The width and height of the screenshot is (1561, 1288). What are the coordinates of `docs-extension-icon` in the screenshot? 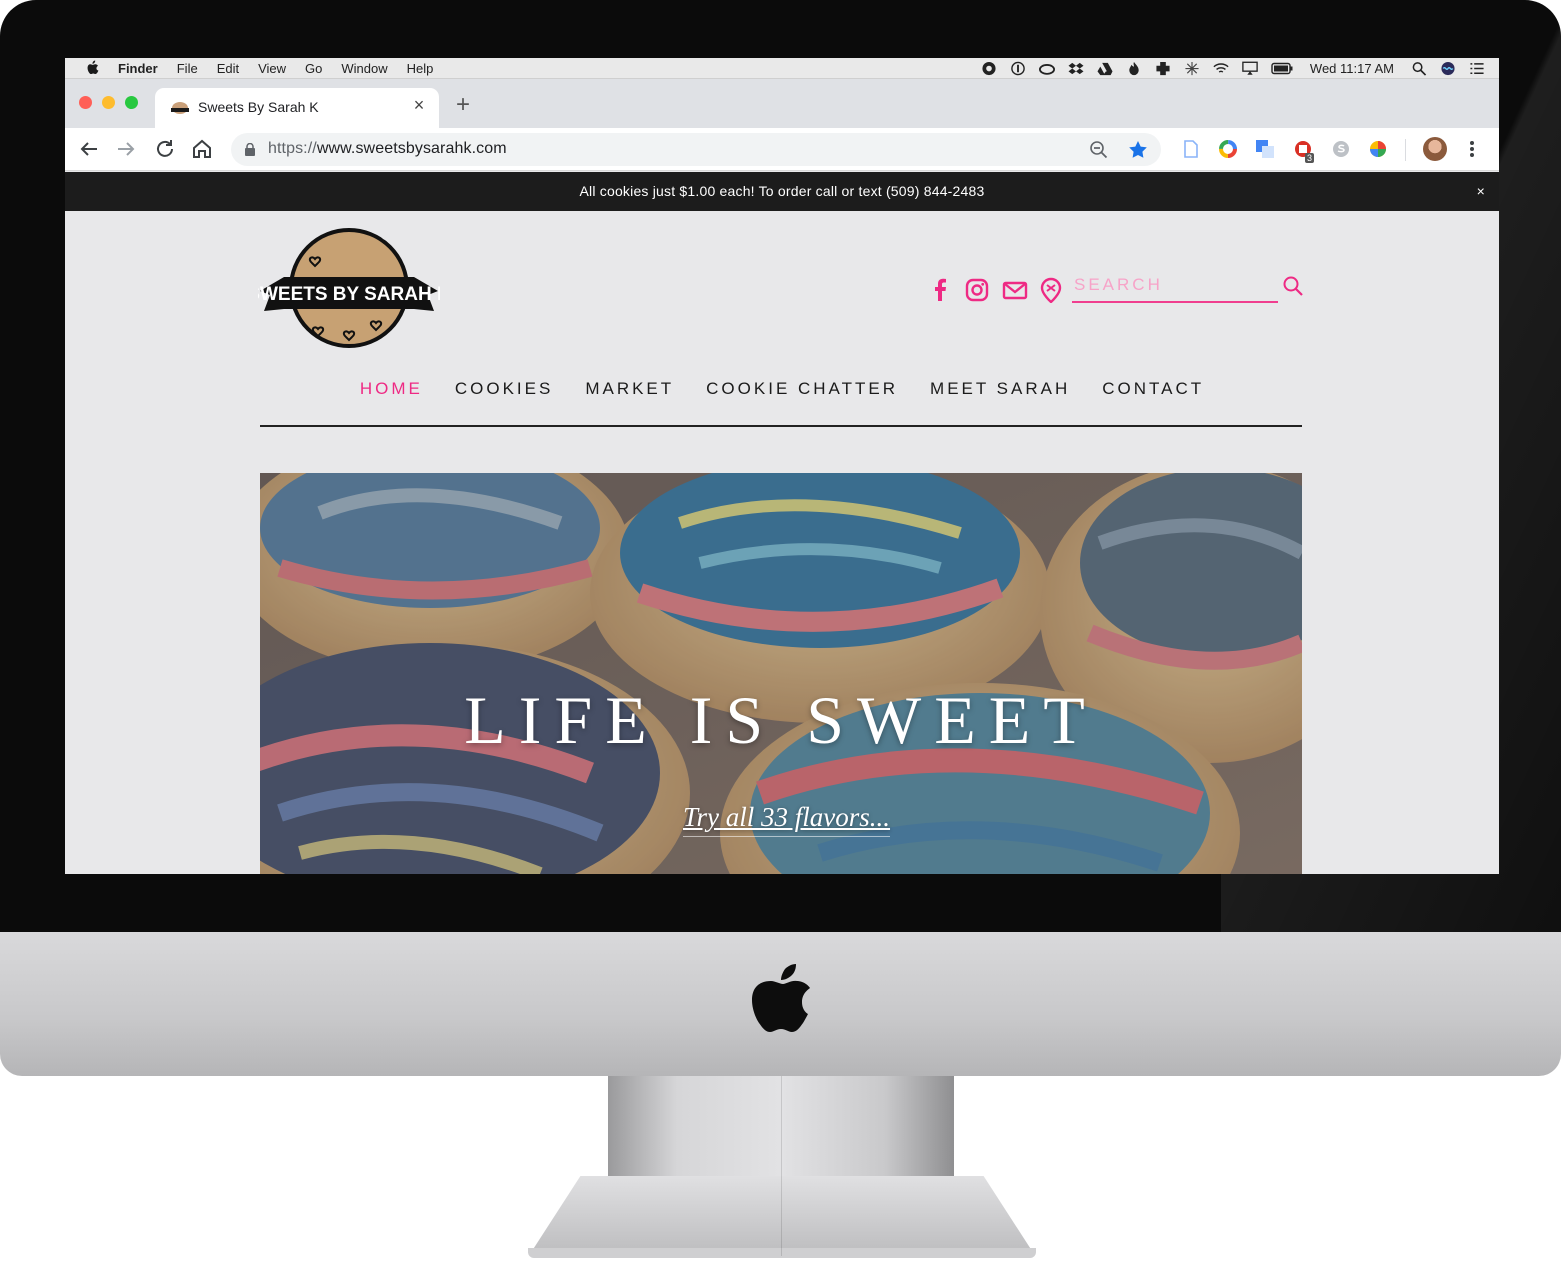 It's located at (1191, 149).